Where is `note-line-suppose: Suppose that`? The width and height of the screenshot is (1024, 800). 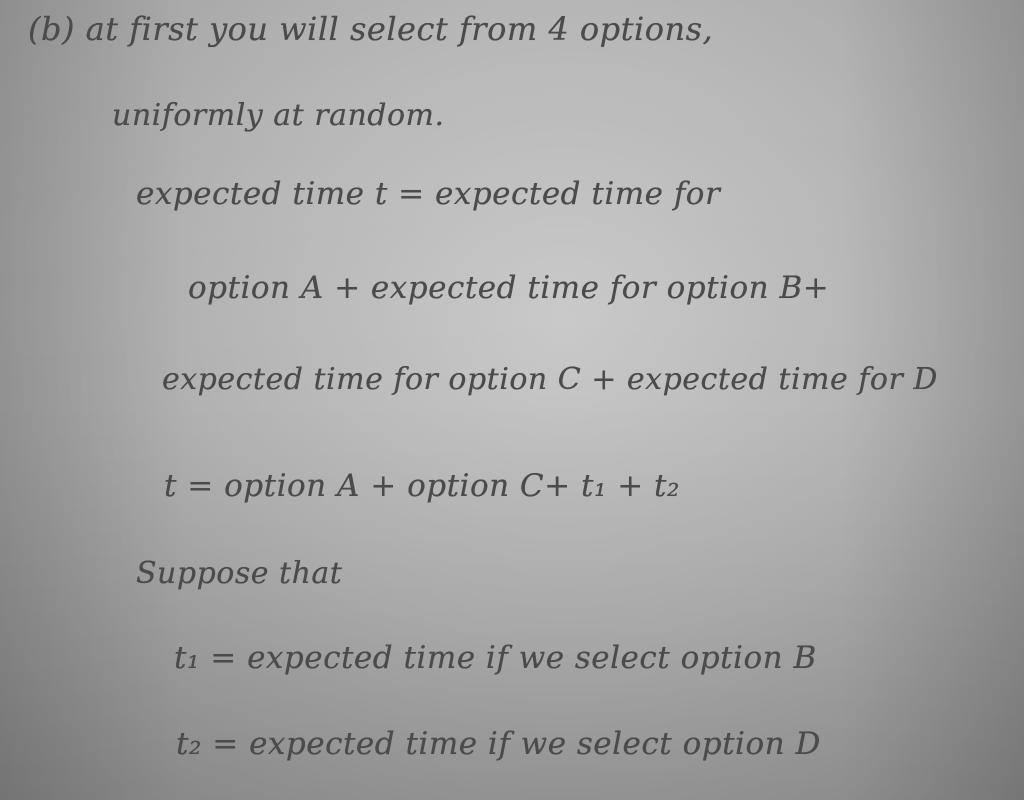 note-line-suppose: Suppose that is located at coordinates (239, 573).